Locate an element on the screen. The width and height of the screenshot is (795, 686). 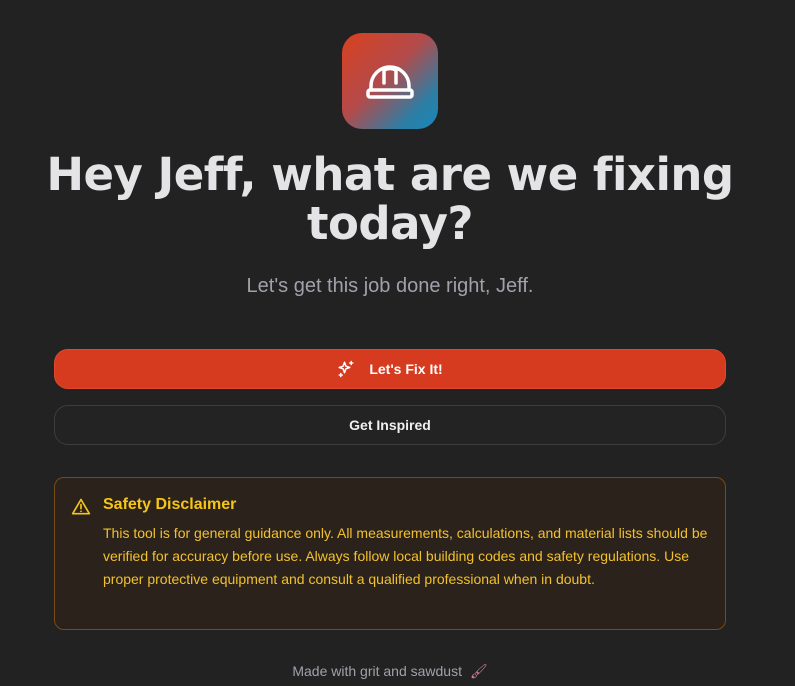
page-subtitle: Let's get this job done right, Jeff. is located at coordinates (390, 286).